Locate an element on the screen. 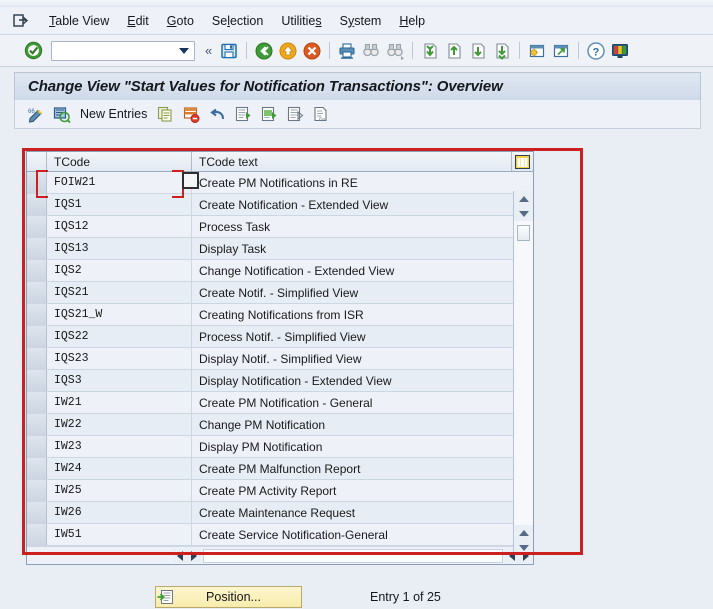  cell-tcode: IW23 is located at coordinates (119, 446).